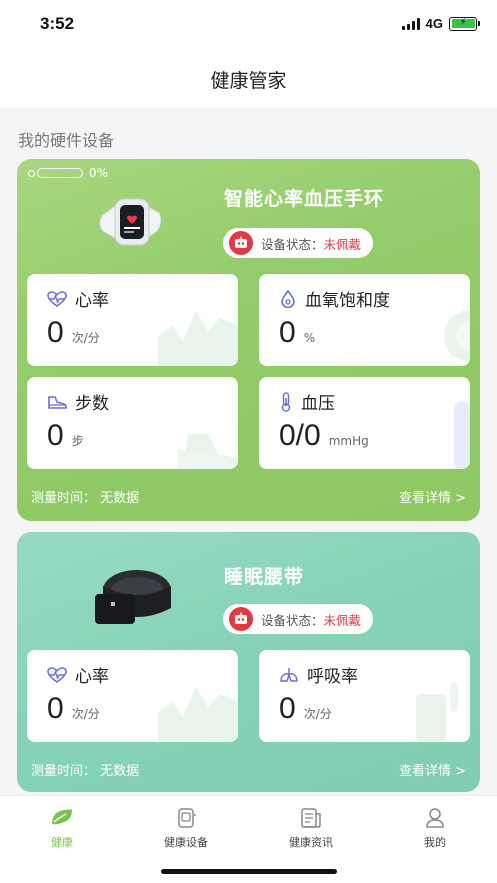  Describe the element at coordinates (66, 140) in the screenshot. I see `section-title: 我的硬件设备` at that location.